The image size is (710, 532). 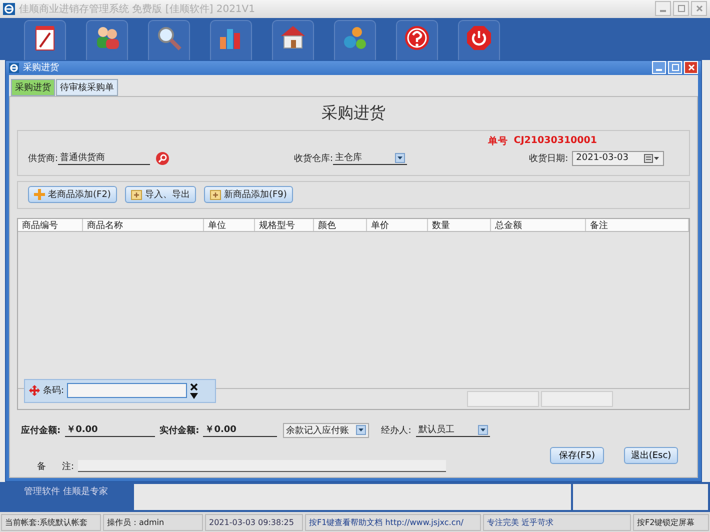 What do you see at coordinates (663, 8) in the screenshot?
I see `minimize-button` at bounding box center [663, 8].